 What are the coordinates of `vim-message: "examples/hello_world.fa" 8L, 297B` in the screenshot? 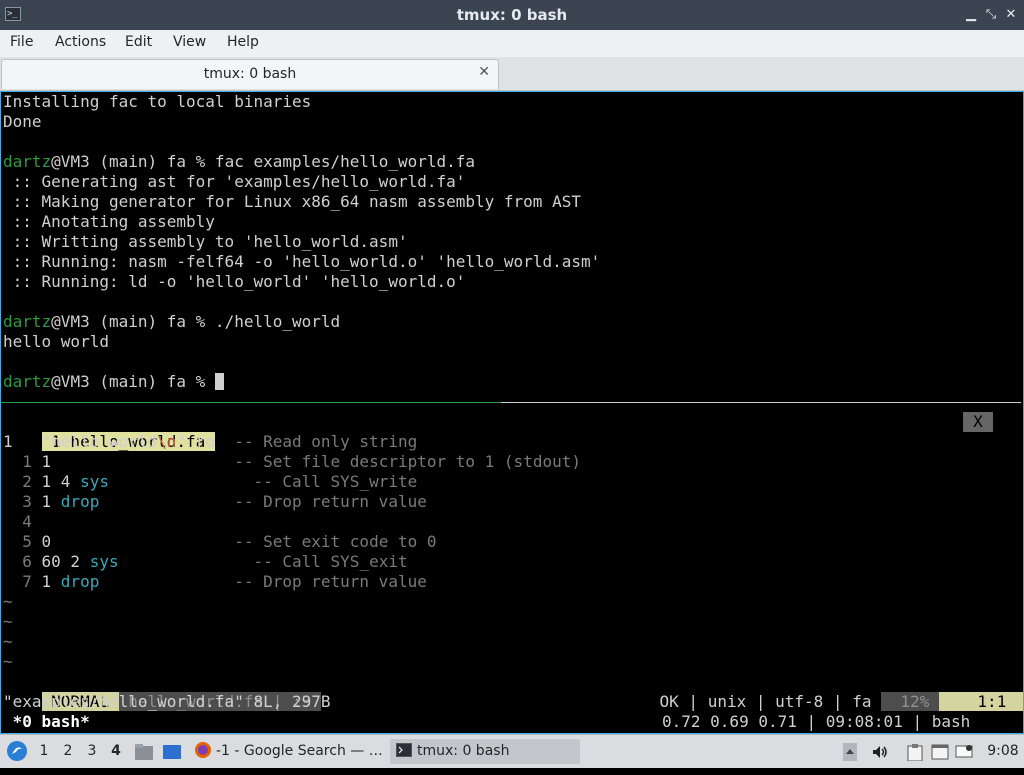 It's located at (167, 701).